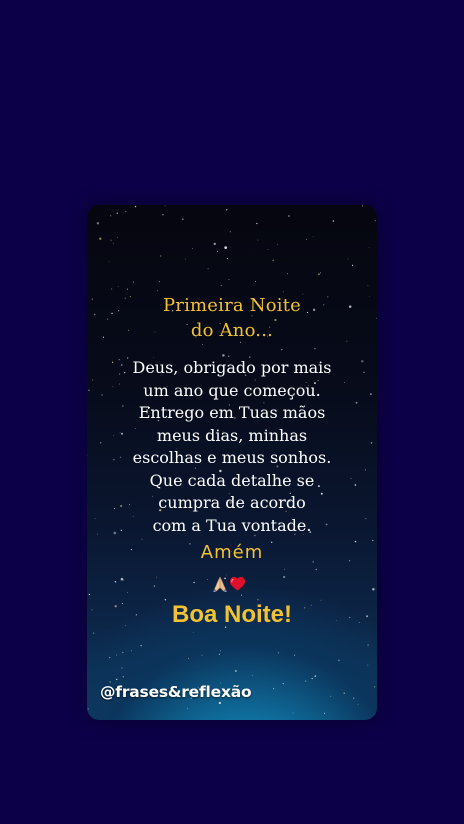  What do you see at coordinates (232, 305) in the screenshot?
I see `title-line: Primeira Noite` at bounding box center [232, 305].